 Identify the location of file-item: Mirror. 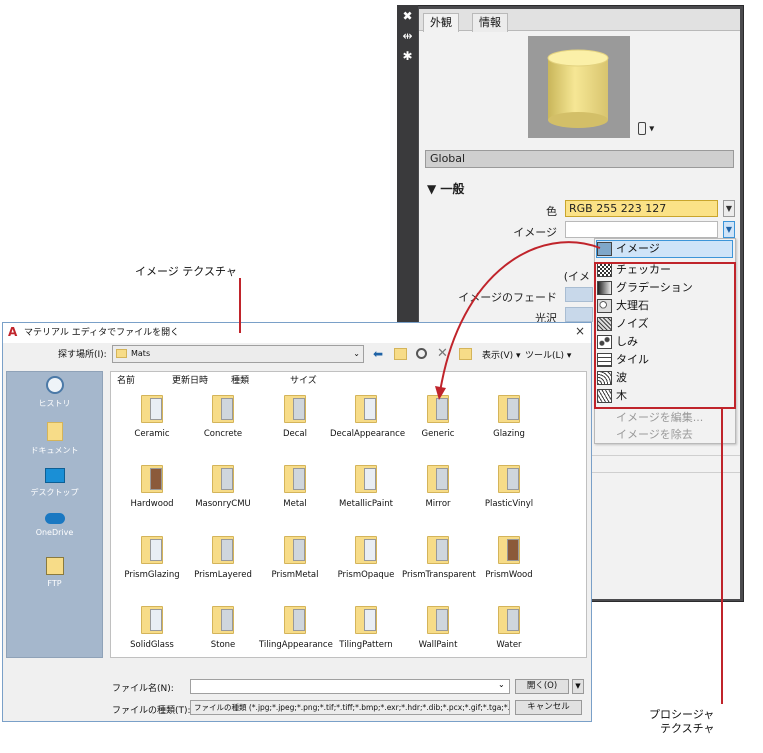
(438, 487).